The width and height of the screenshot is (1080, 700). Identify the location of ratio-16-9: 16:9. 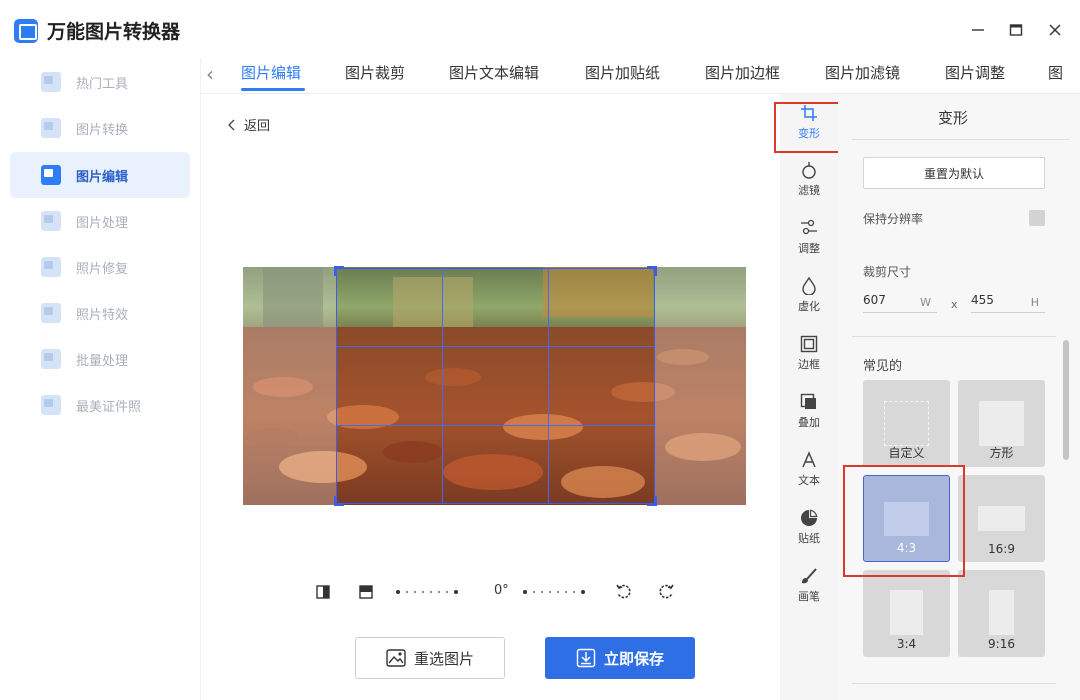
(1001, 518).